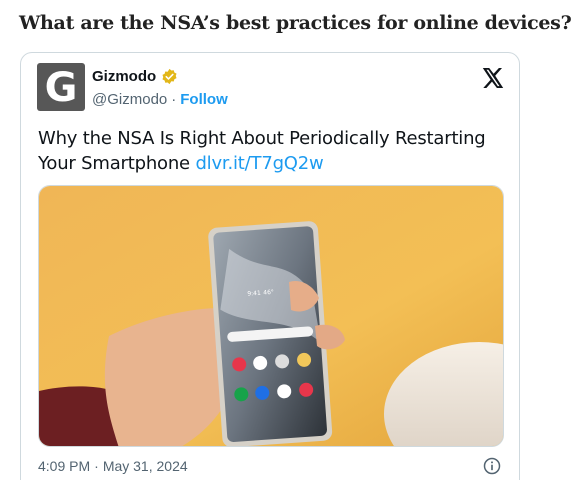 This screenshot has width=576, height=480. I want to click on author-name-row: Gizmodo, so click(135, 76).